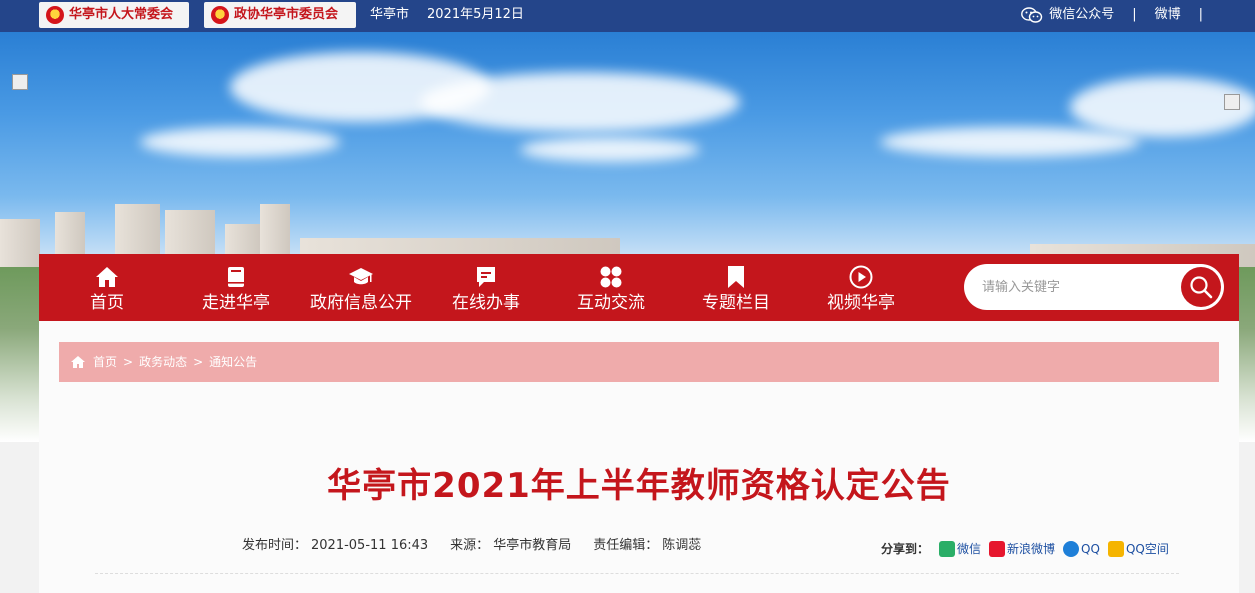 The image size is (1255, 593). Describe the element at coordinates (361, 277) in the screenshot. I see `graduation-cap-icon` at that location.